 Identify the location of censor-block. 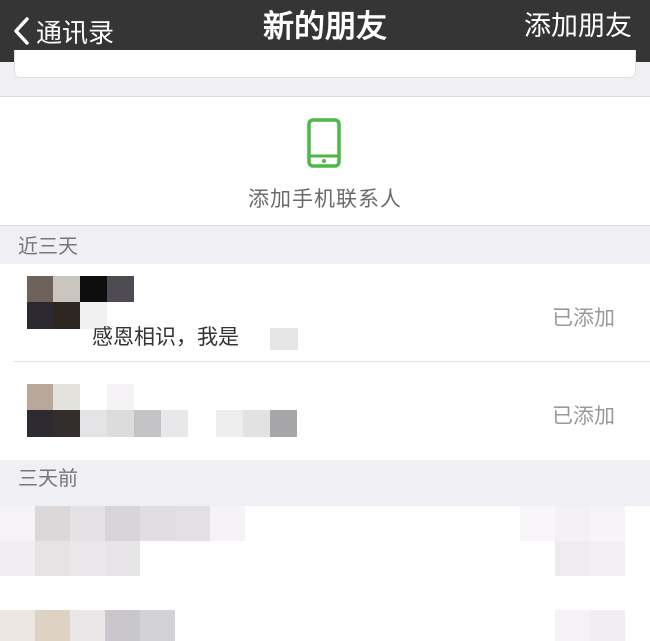
(284, 339).